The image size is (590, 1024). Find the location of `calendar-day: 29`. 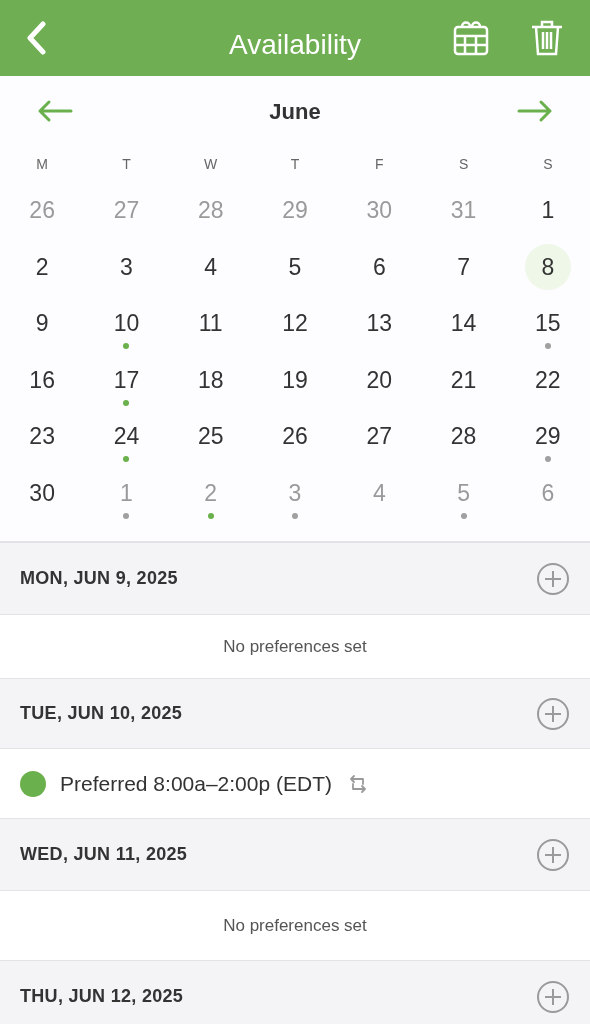

calendar-day: 29 is located at coordinates (547, 436).